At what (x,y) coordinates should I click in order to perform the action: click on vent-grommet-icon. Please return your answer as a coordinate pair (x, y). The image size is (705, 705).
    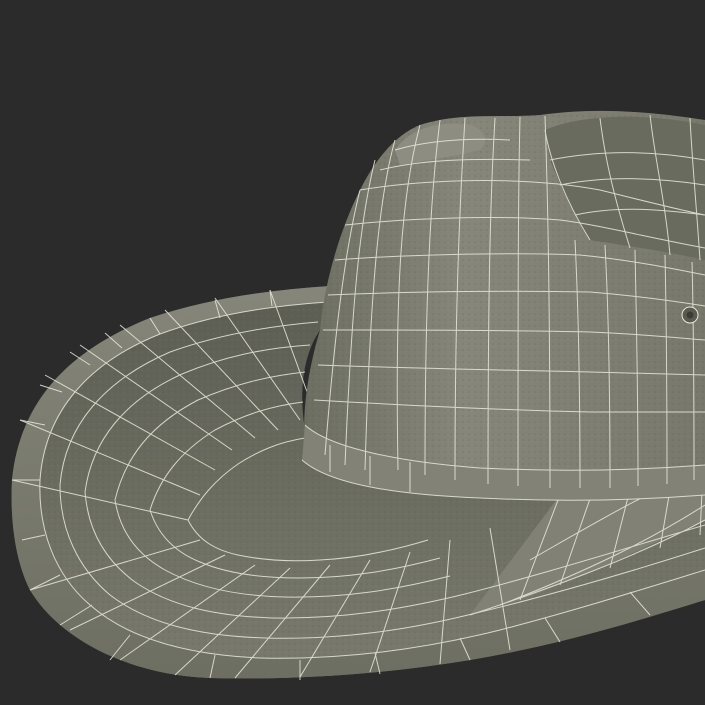
    Looking at the image, I should click on (690, 315).